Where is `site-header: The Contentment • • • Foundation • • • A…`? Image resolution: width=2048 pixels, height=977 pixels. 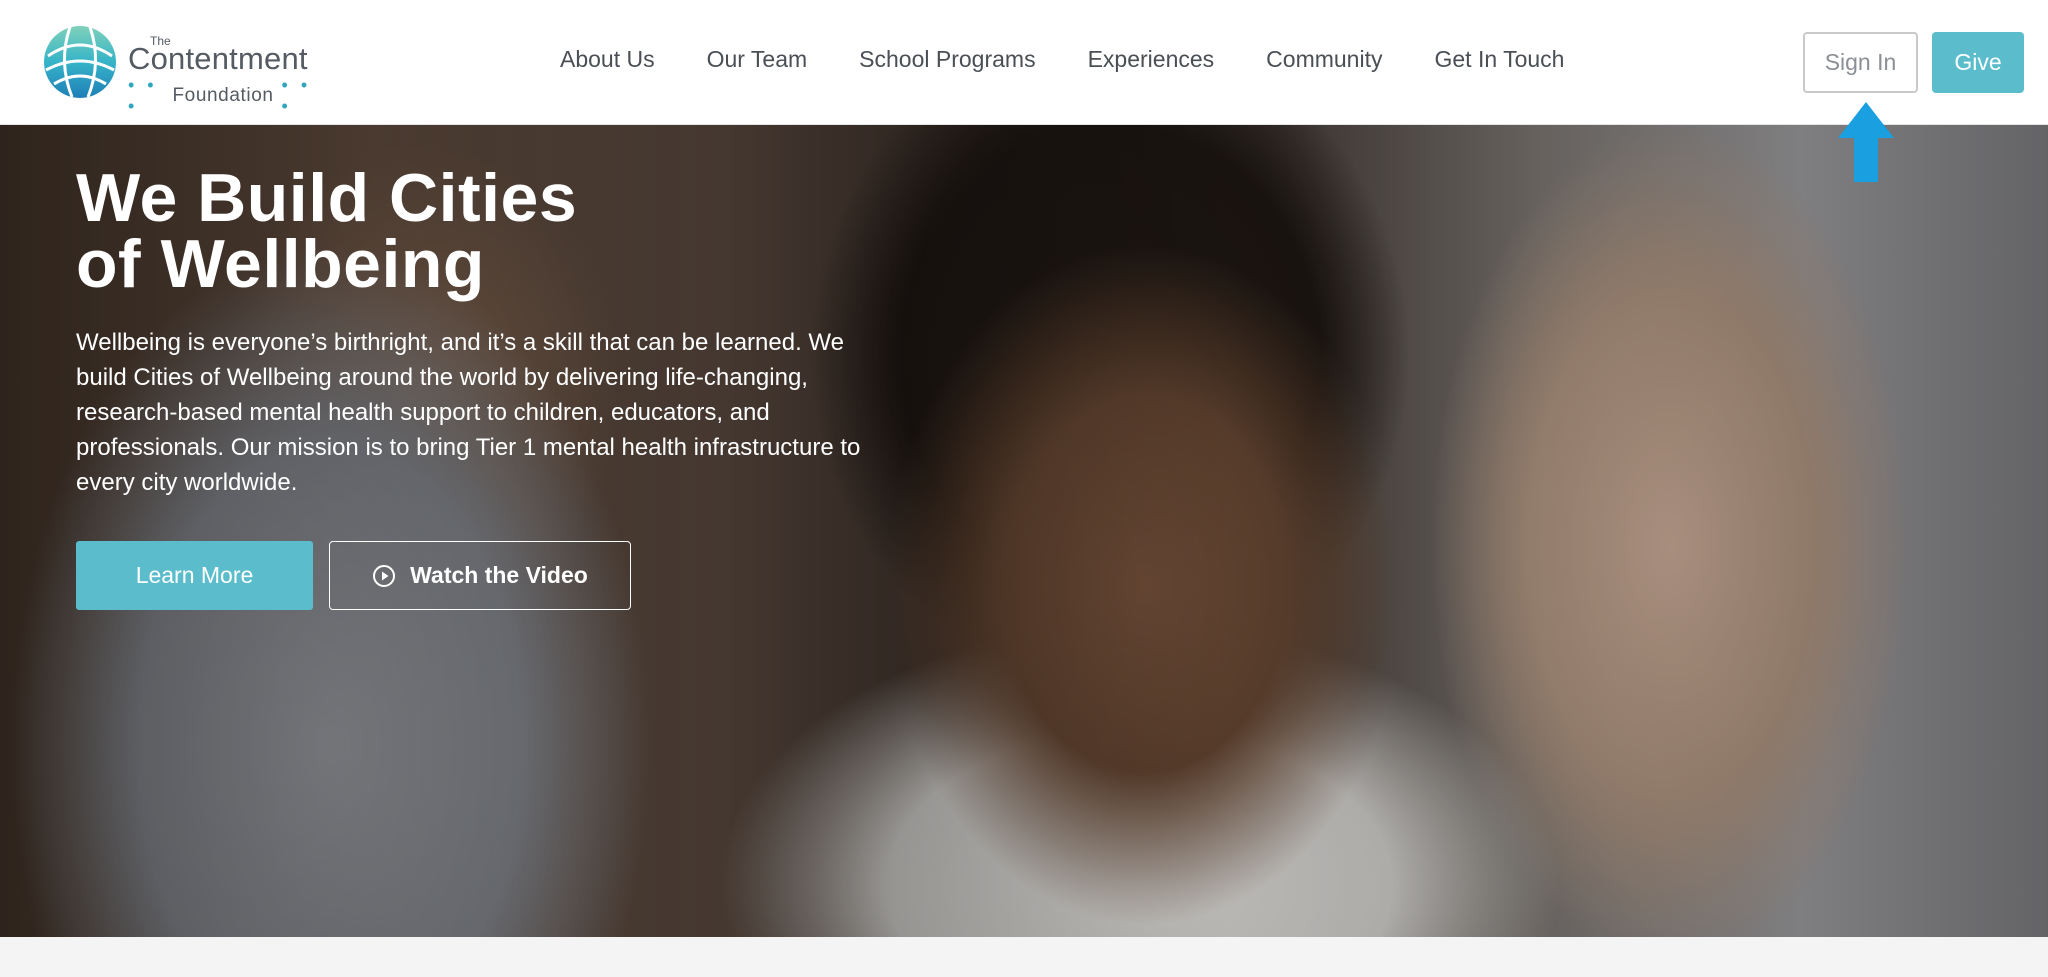 site-header: The Contentment • • • Foundation • • • A… is located at coordinates (1024, 62).